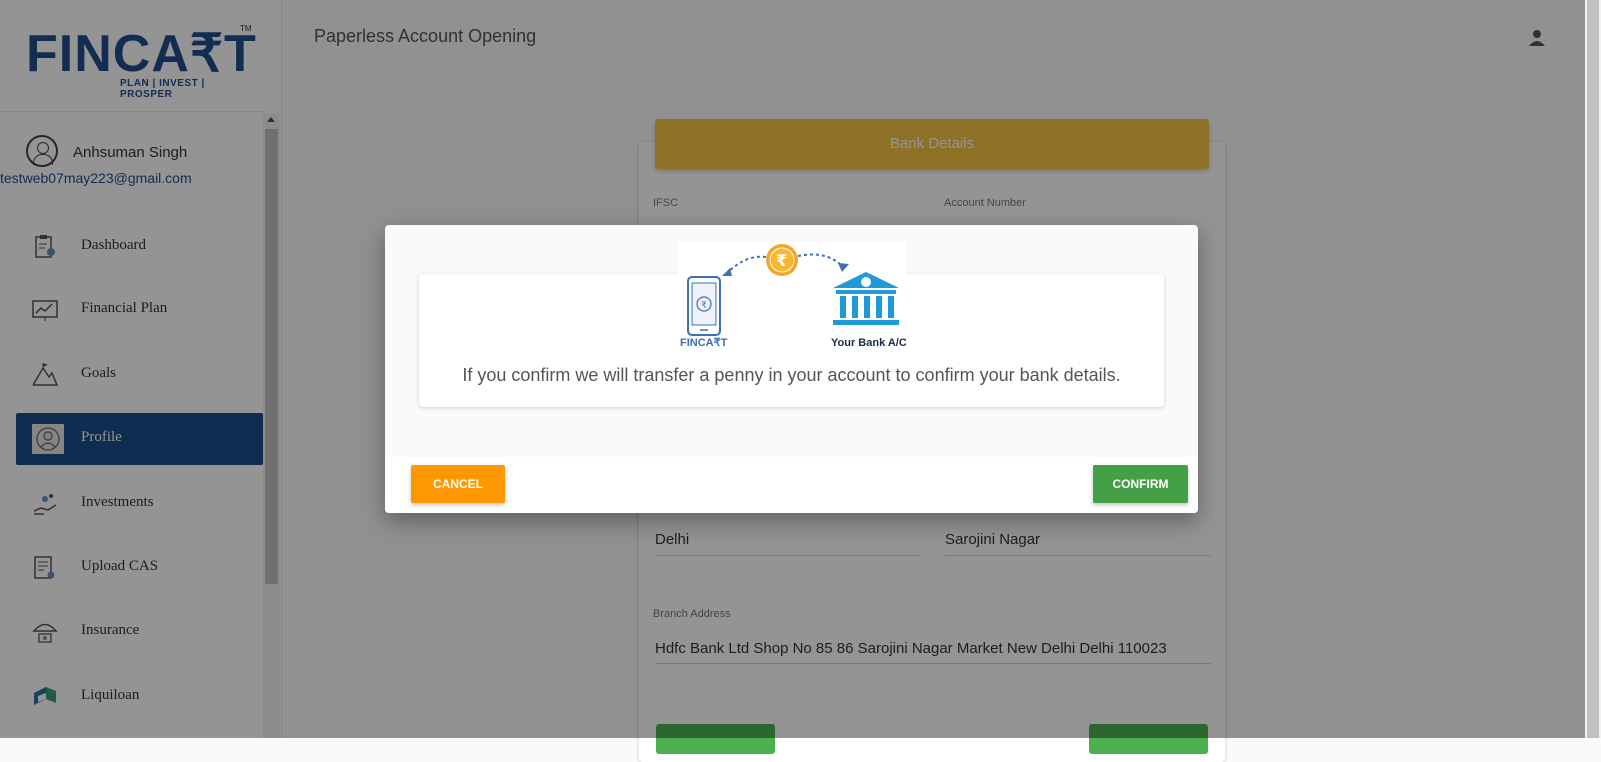 The width and height of the screenshot is (1601, 762). I want to click on page-scrollbar, so click(1593, 369).